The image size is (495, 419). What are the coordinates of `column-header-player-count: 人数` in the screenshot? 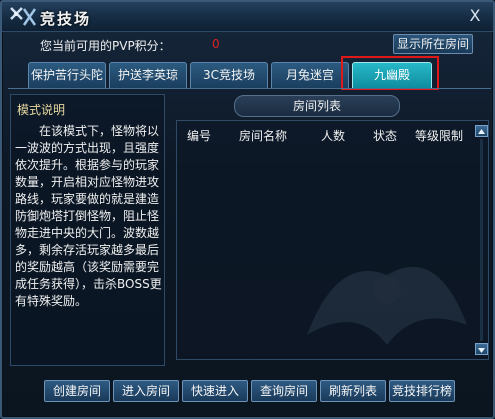 It's located at (333, 135).